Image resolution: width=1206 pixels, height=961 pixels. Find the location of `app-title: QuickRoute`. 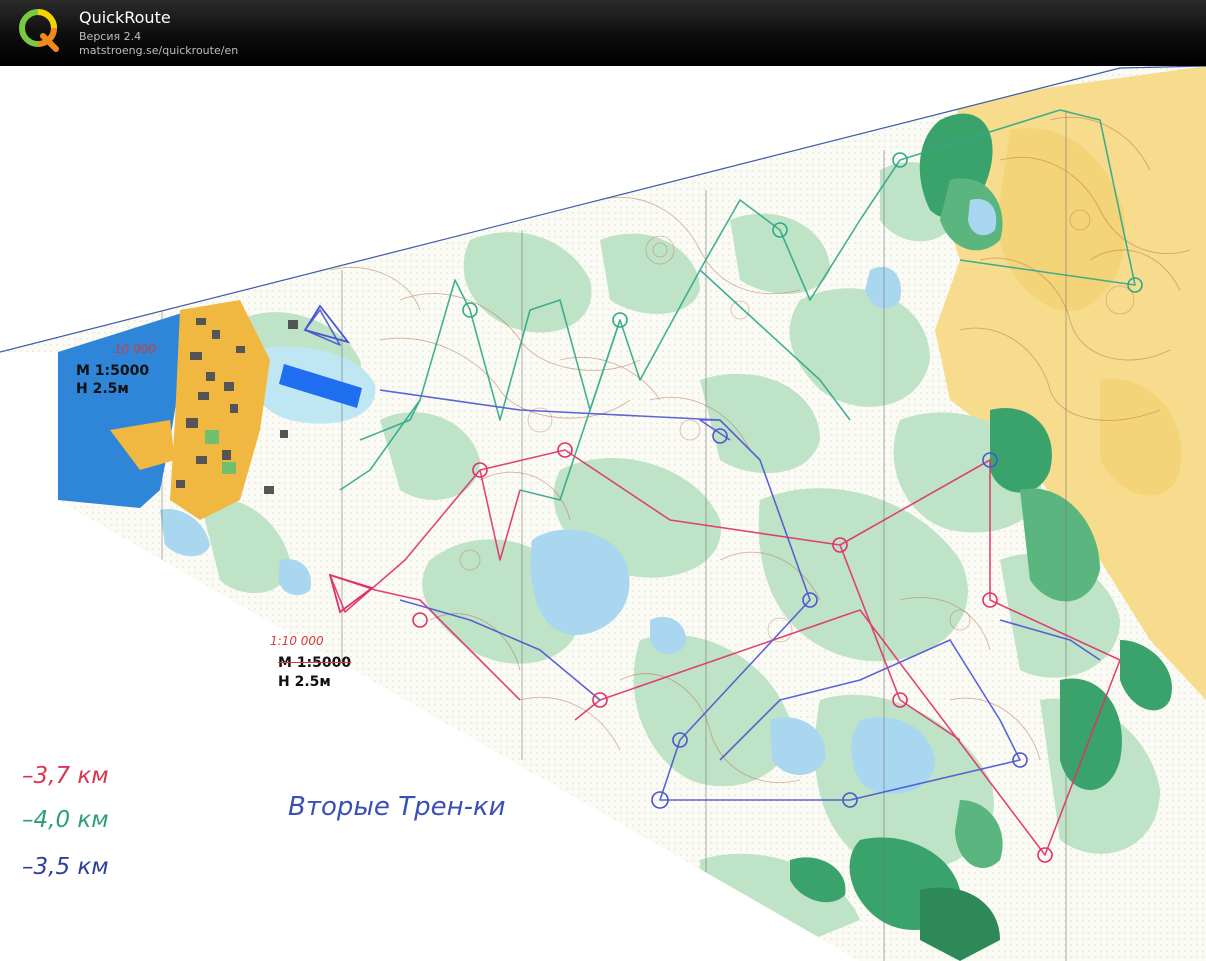

app-title: QuickRoute is located at coordinates (125, 17).